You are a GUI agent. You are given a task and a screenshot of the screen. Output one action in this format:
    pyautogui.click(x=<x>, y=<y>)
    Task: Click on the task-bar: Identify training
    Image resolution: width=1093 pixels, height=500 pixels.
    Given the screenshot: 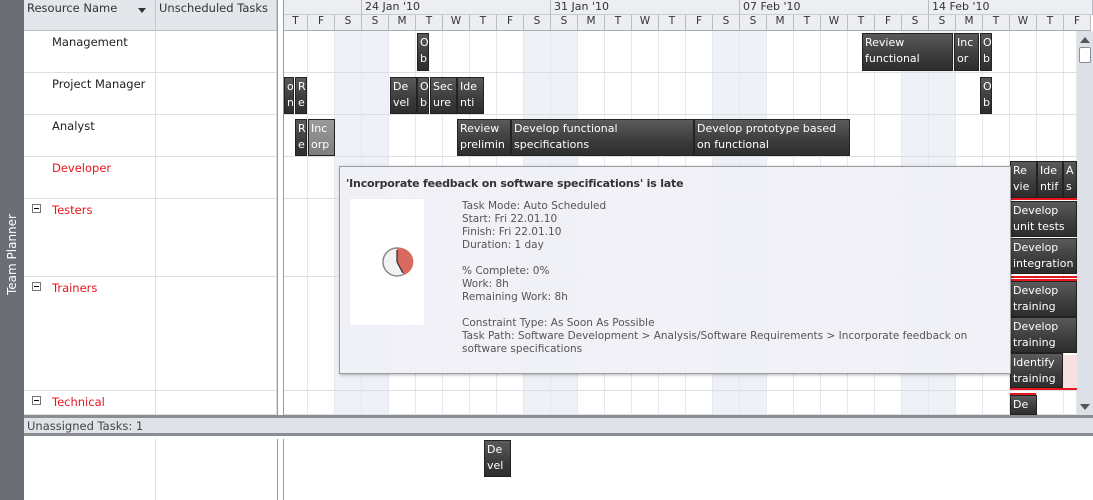 What is the action you would take?
    pyautogui.click(x=1036, y=370)
    